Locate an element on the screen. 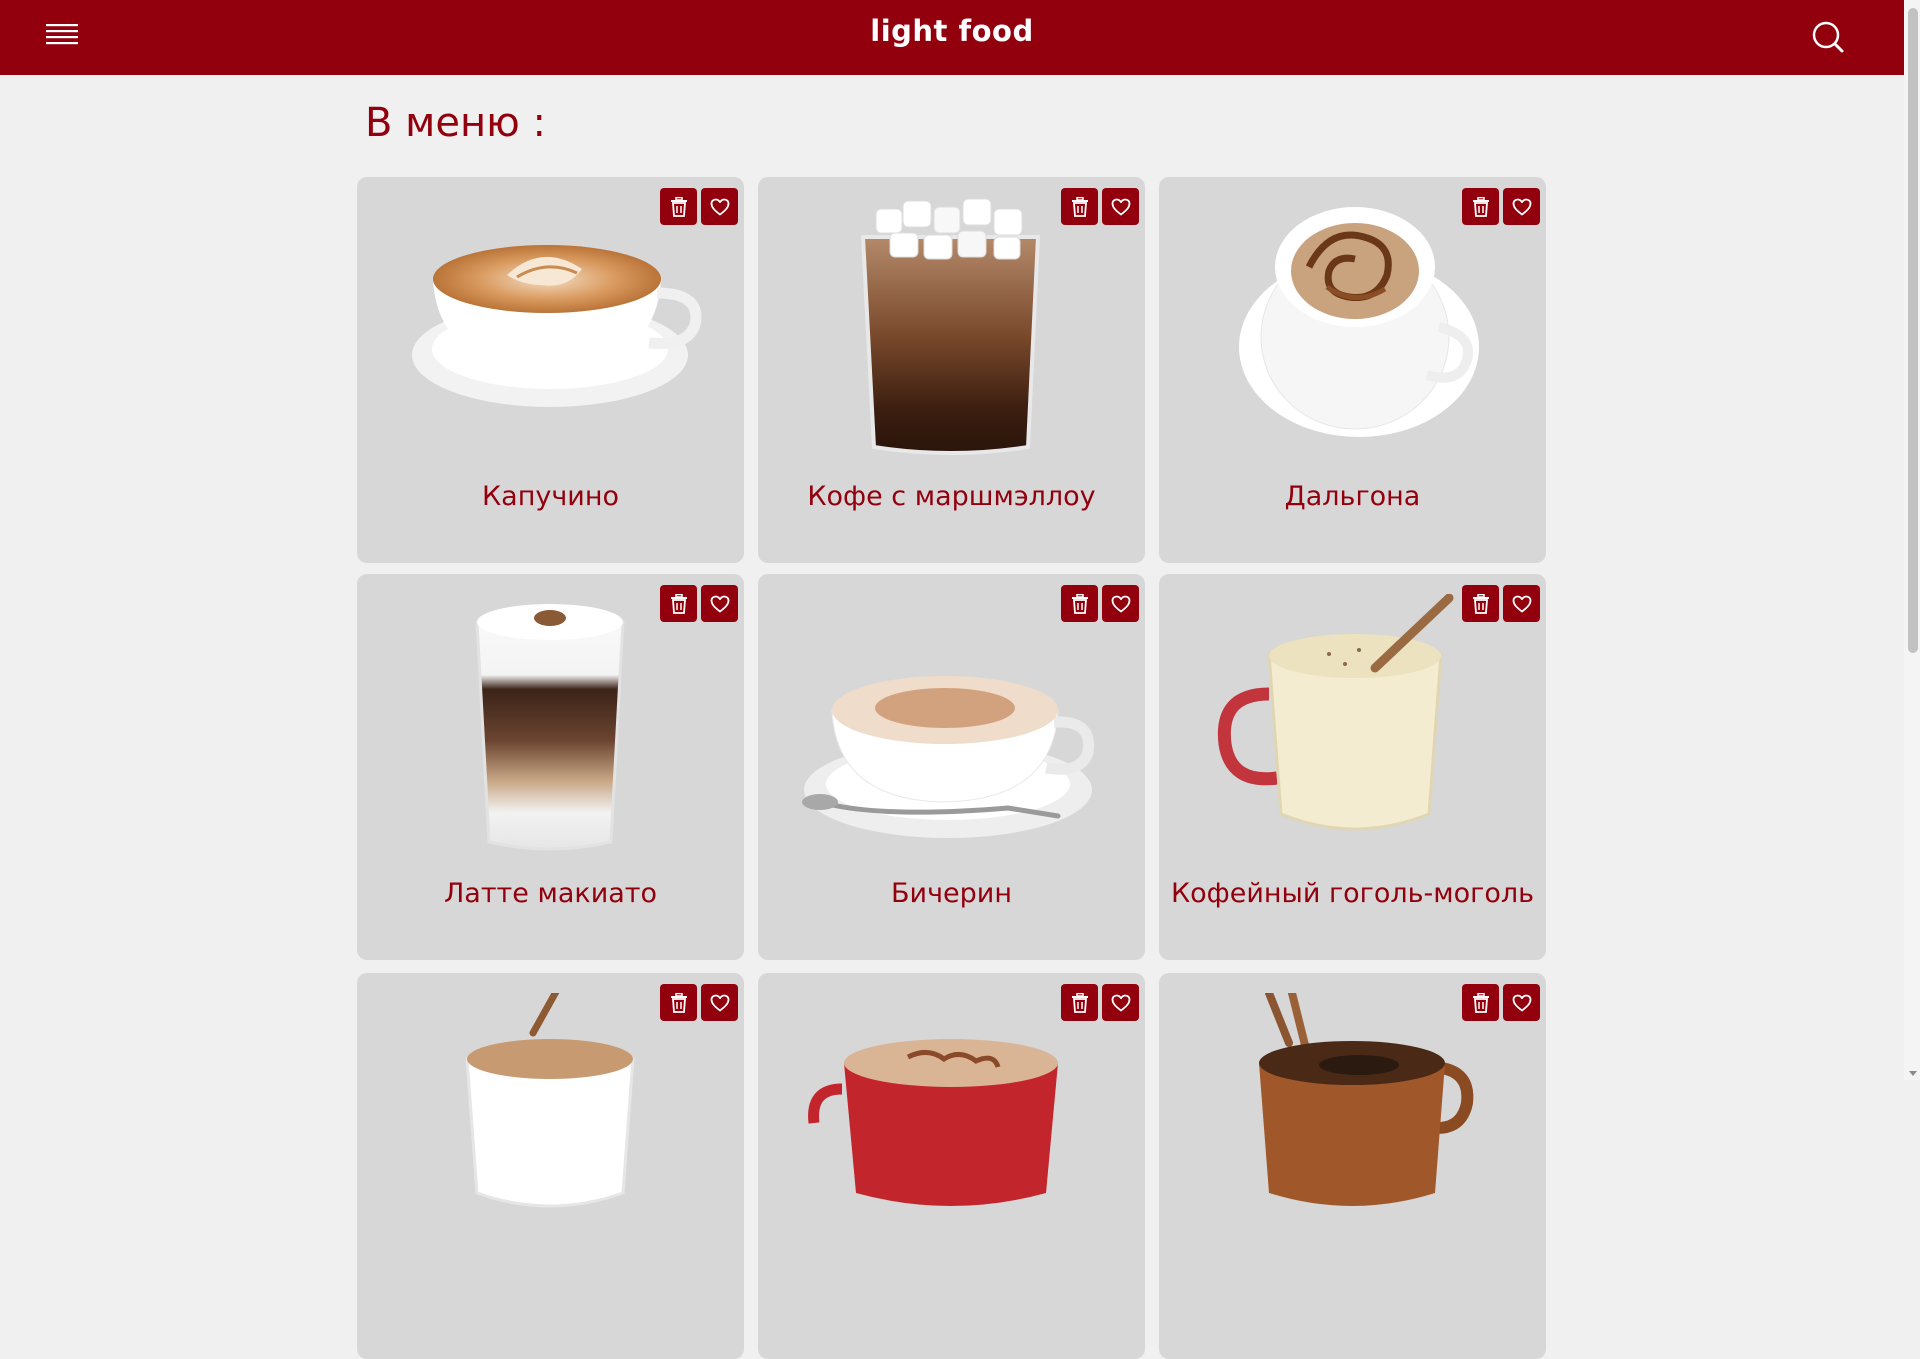  clay-mug-image is located at coordinates (1366, 1099).